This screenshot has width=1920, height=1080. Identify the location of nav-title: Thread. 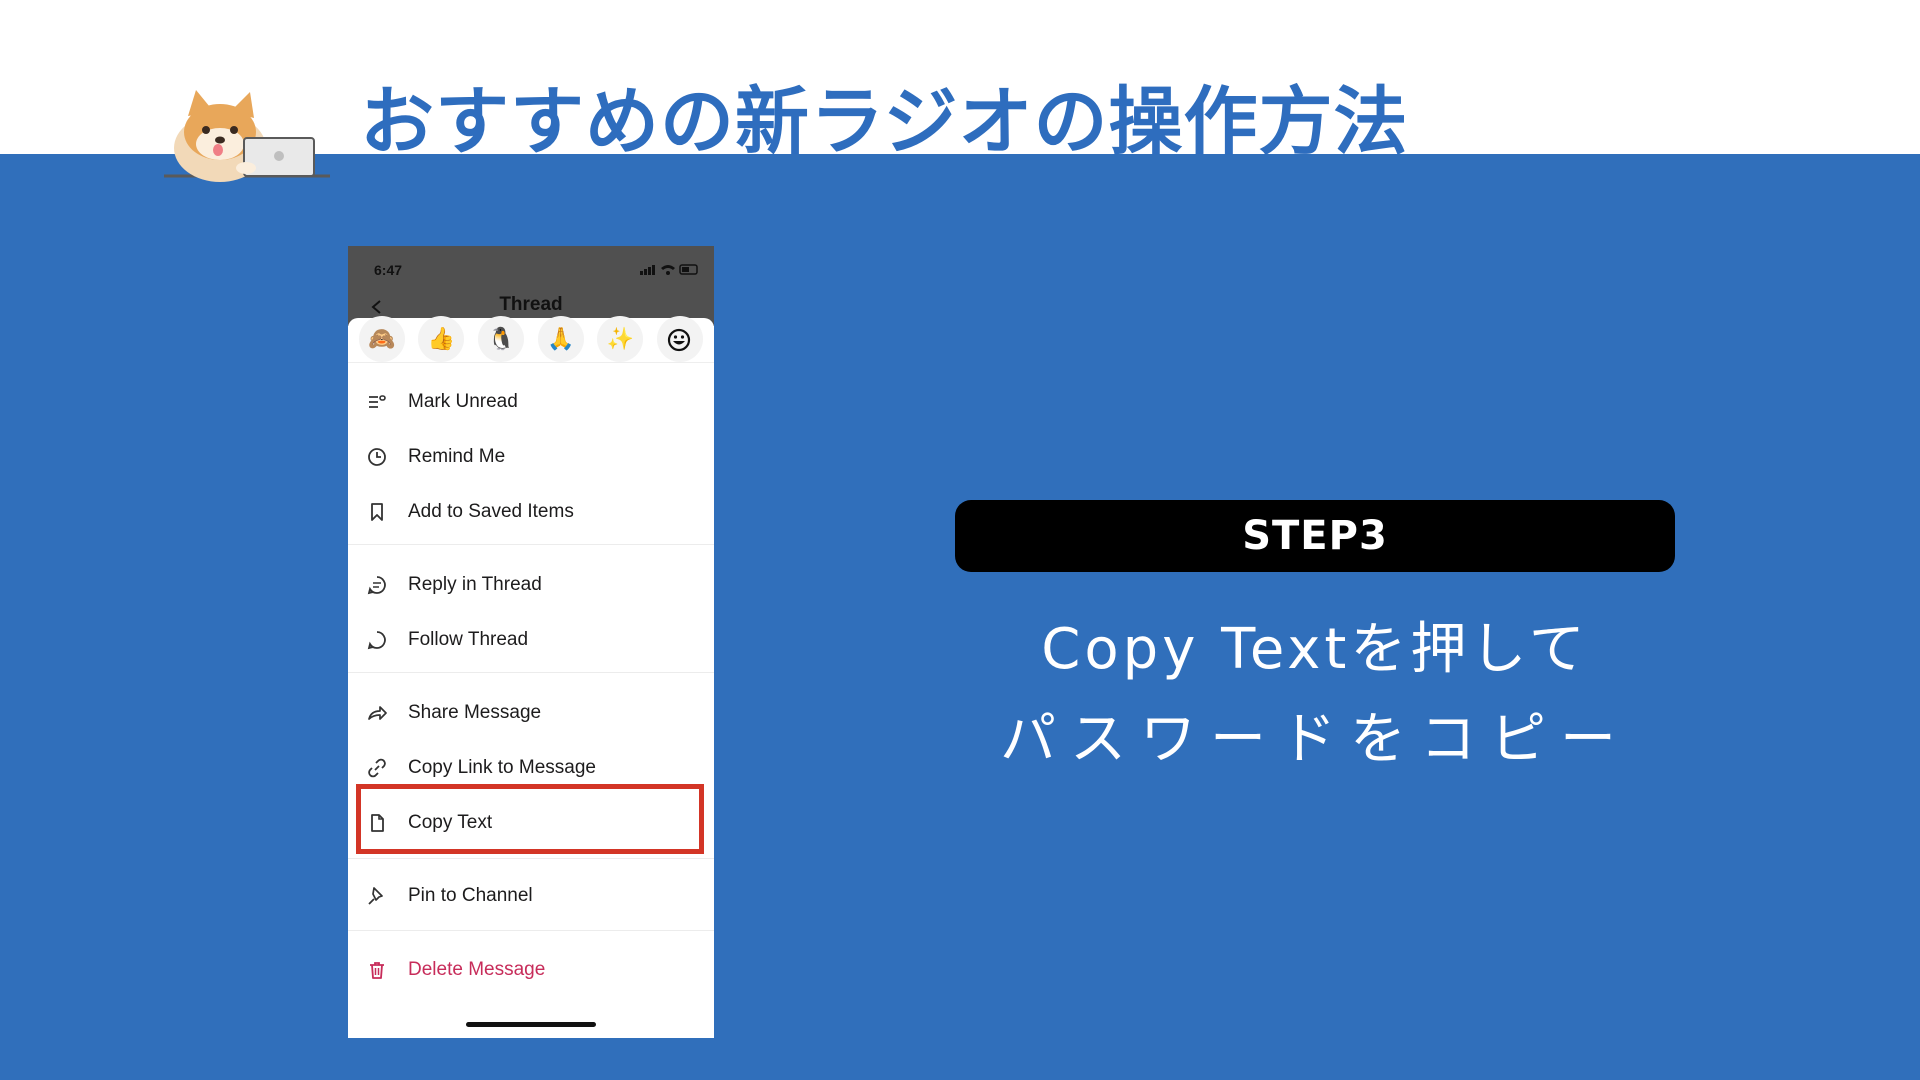
(531, 304).